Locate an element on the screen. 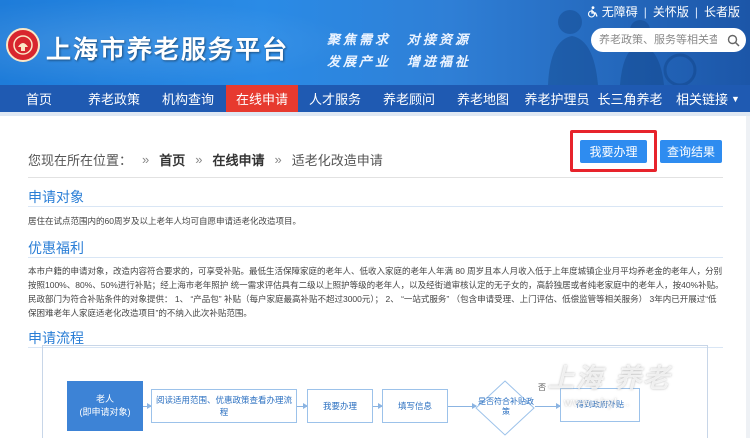  nav-underline is located at coordinates (375, 114).